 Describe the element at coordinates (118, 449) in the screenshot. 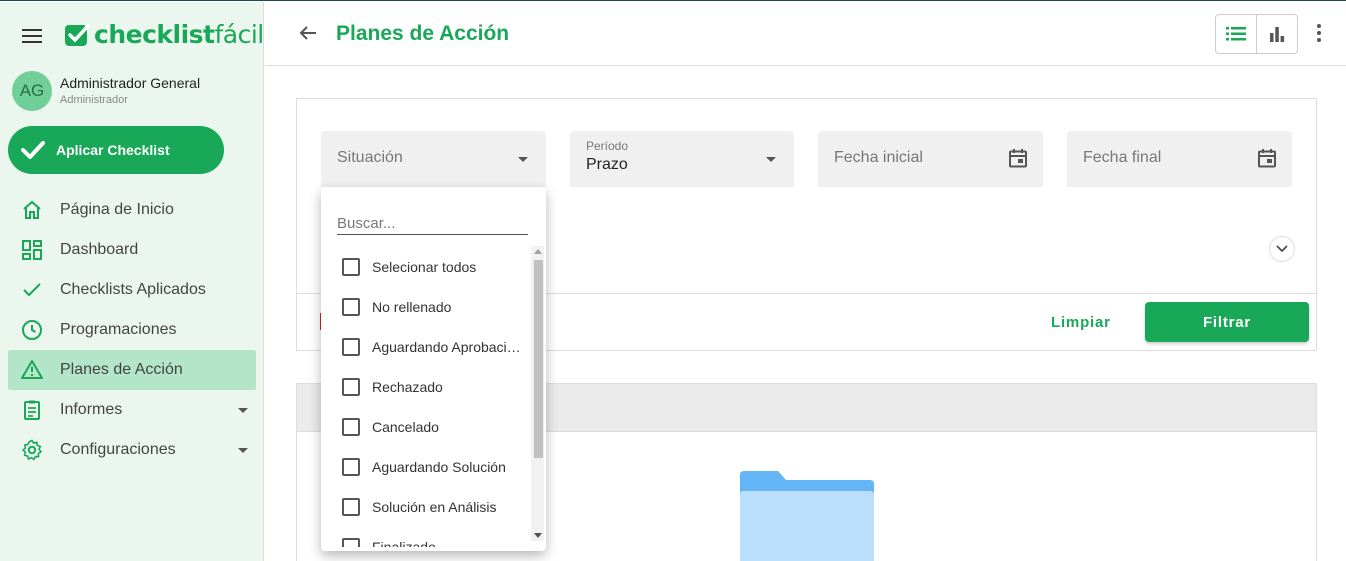

I see `sidebar-item-label: Configuraciones` at that location.